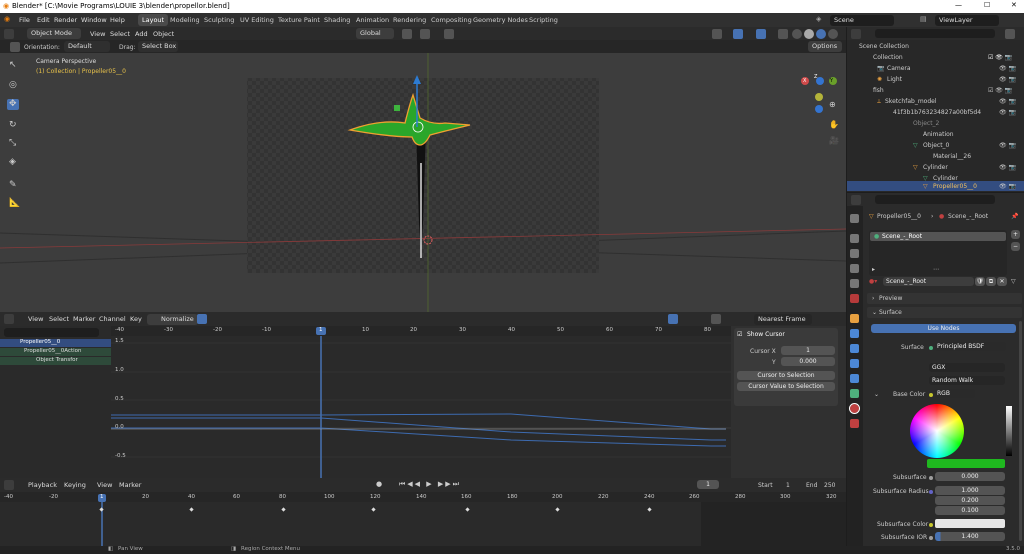 Image resolution: width=1024 pixels, height=554 pixels. What do you see at coordinates (153, 20) in the screenshot?
I see `tab-layout: Layout` at bounding box center [153, 20].